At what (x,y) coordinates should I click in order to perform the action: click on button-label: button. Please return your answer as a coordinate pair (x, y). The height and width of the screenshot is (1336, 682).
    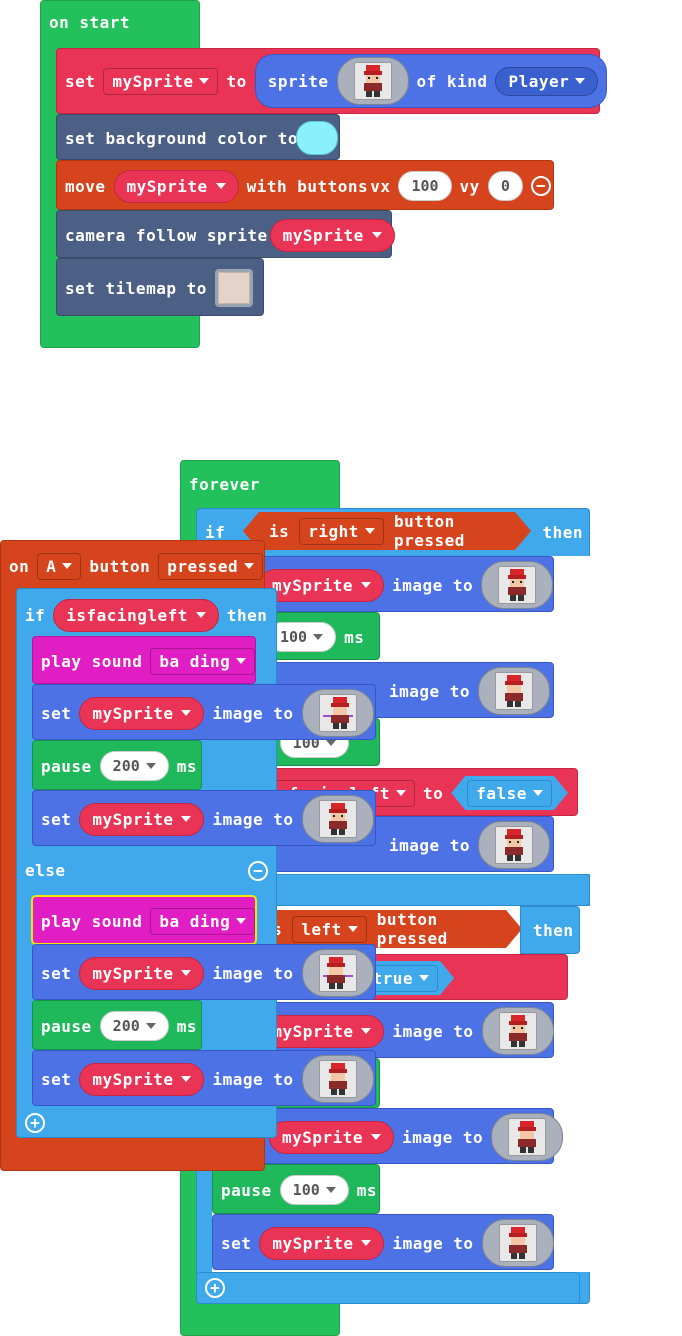
    Looking at the image, I should click on (120, 566).